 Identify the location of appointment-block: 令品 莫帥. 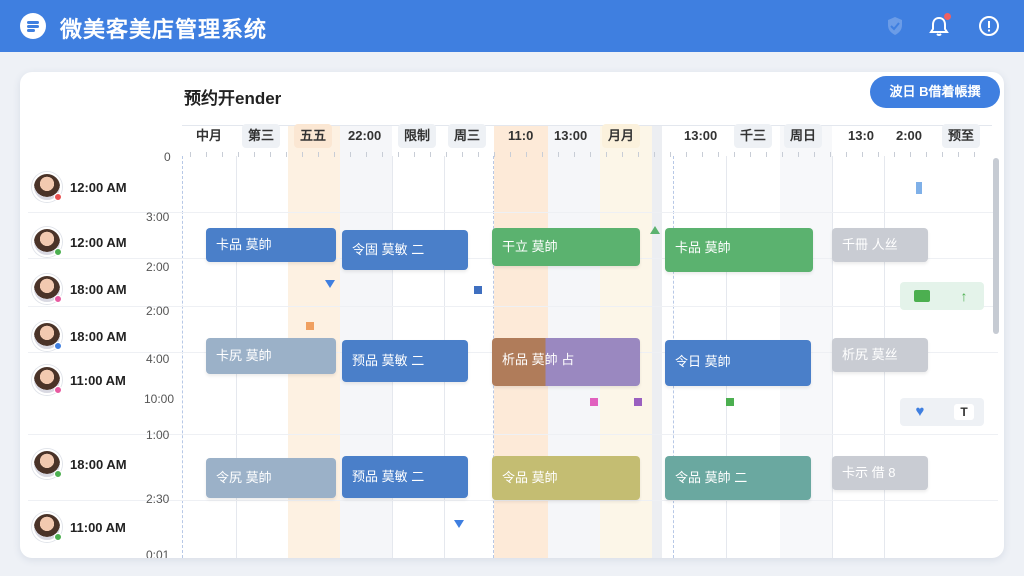
(566, 478).